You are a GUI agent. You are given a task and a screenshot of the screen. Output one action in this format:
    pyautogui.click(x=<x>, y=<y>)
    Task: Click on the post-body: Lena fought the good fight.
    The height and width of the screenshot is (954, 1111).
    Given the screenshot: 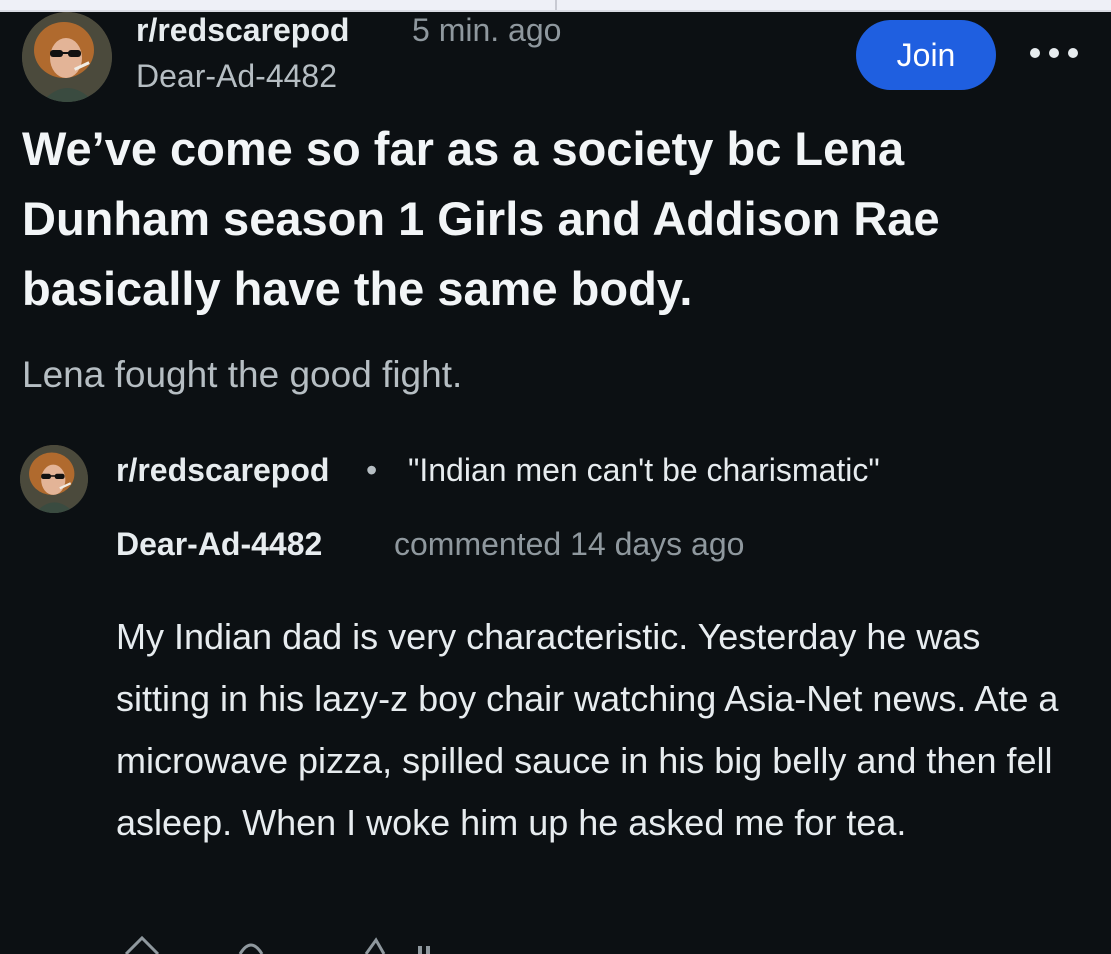 What is the action you would take?
    pyautogui.click(x=242, y=374)
    